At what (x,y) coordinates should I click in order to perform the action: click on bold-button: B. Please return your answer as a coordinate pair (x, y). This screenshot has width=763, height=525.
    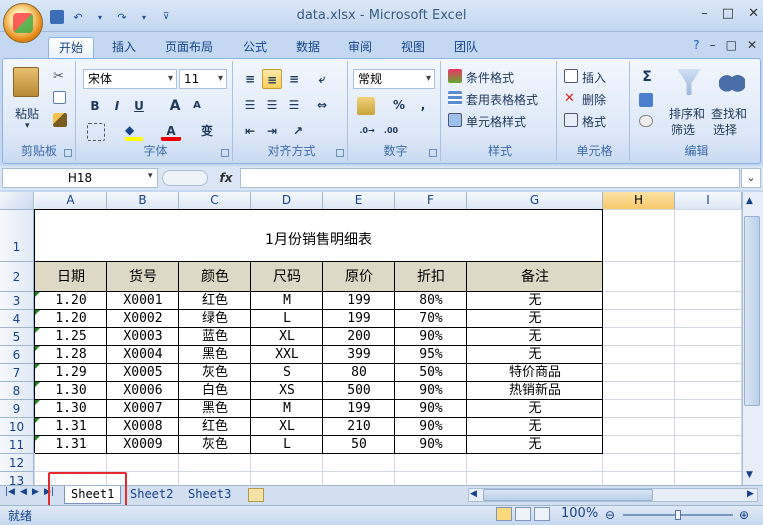
    Looking at the image, I should click on (95, 106).